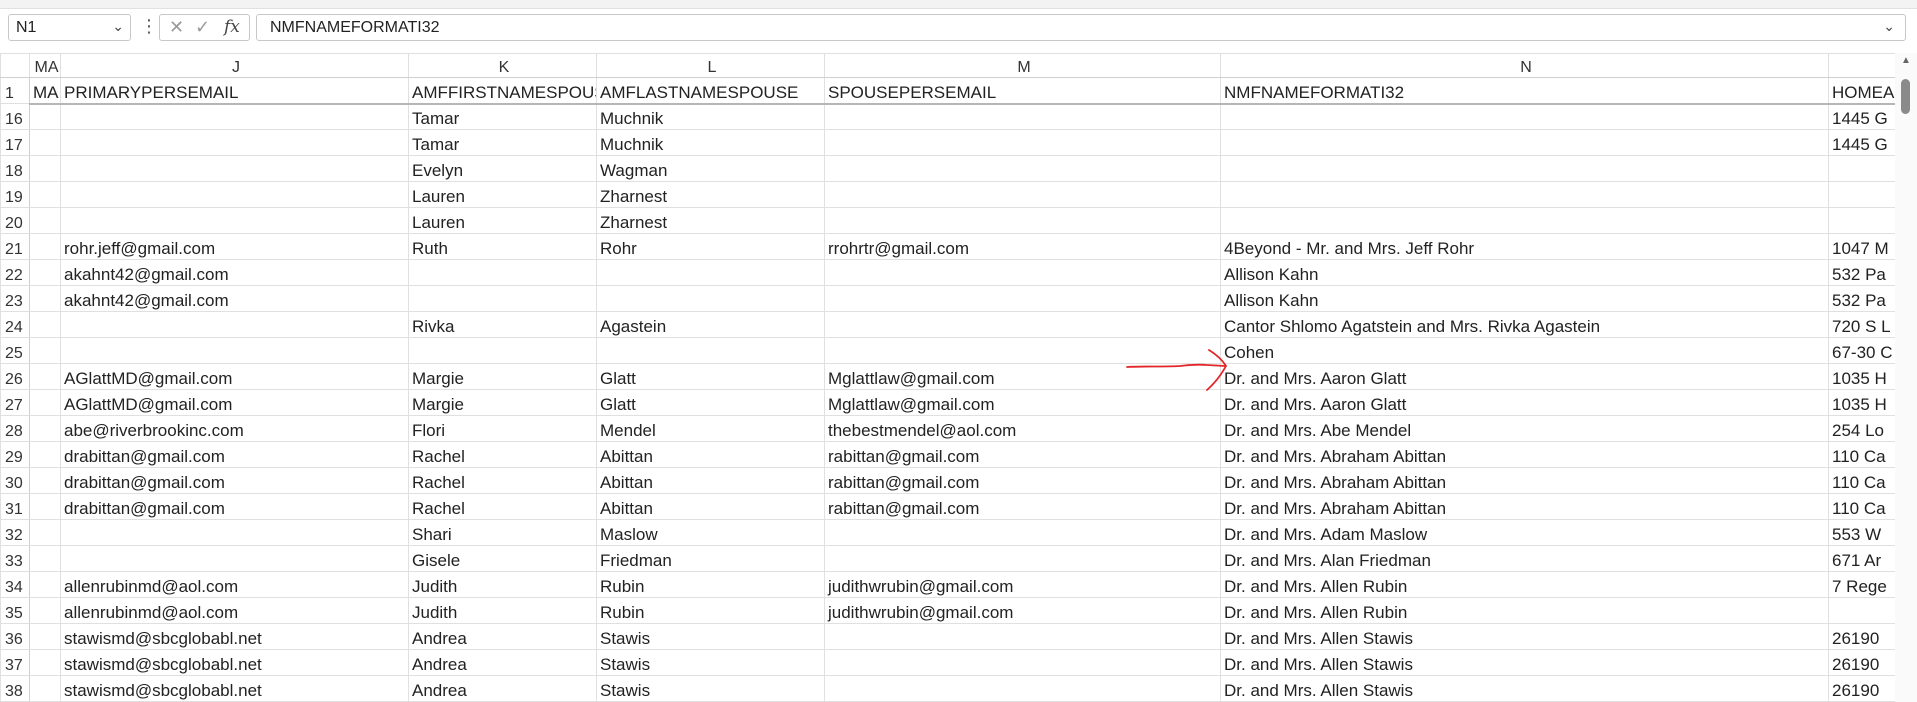  I want to click on cell: 67-30 C, so click(1861, 350).